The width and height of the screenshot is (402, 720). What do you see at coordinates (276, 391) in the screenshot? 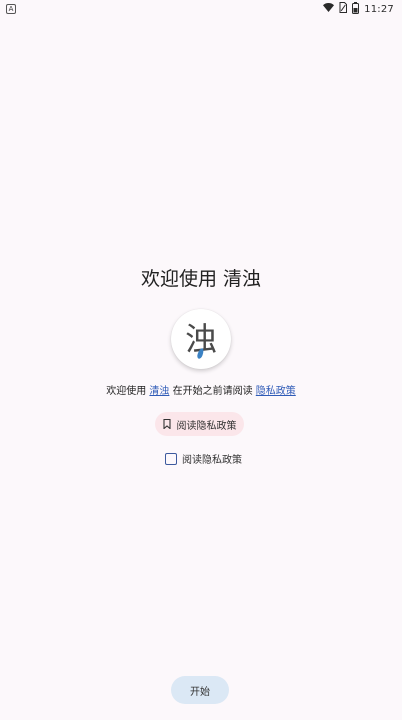
I see `privacy-policy-link: 隐私政策` at bounding box center [276, 391].